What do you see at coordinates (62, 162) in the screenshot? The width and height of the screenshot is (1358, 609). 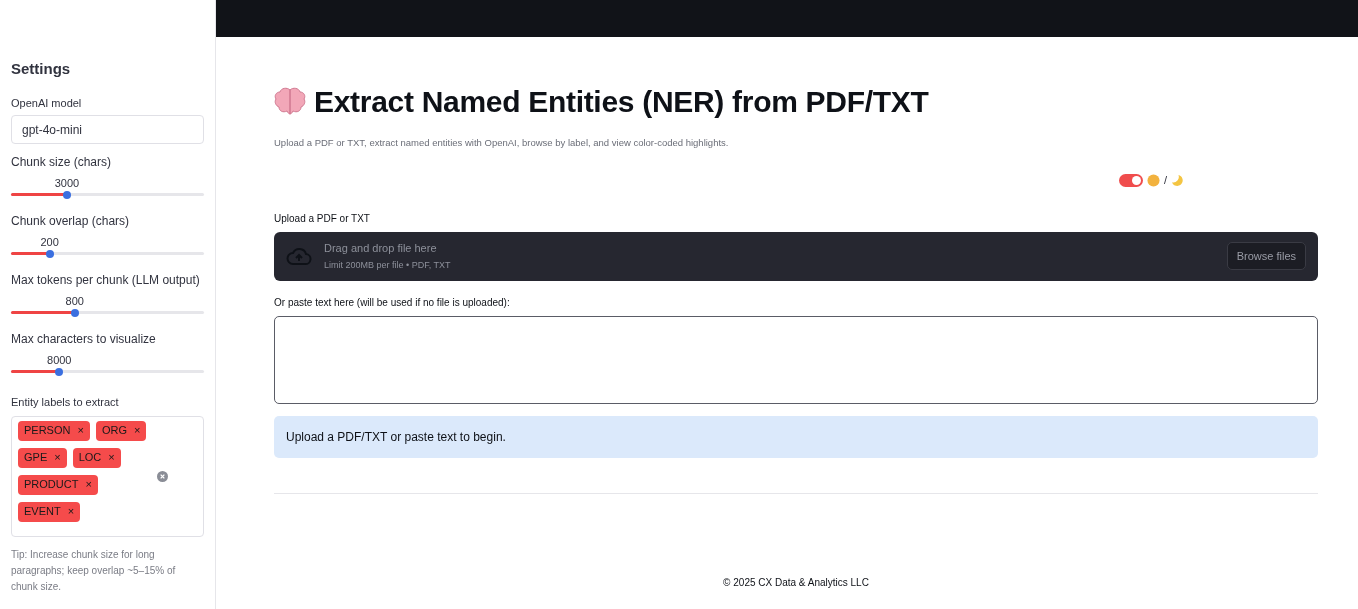 I see `slider-label: Chunk size (chars)` at bounding box center [62, 162].